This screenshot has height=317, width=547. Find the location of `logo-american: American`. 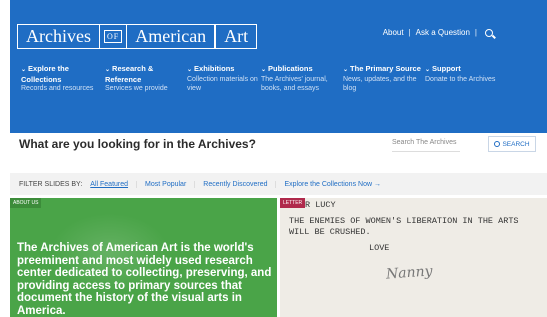

logo-american: American is located at coordinates (171, 36).